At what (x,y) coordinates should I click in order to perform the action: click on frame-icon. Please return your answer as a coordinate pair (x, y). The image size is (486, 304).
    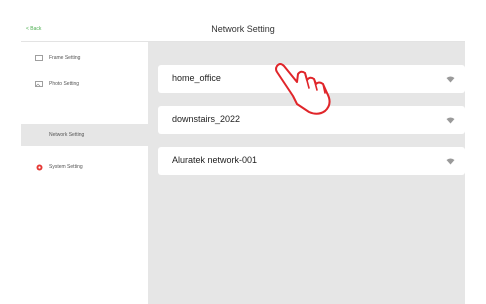
    Looking at the image, I should click on (39, 58).